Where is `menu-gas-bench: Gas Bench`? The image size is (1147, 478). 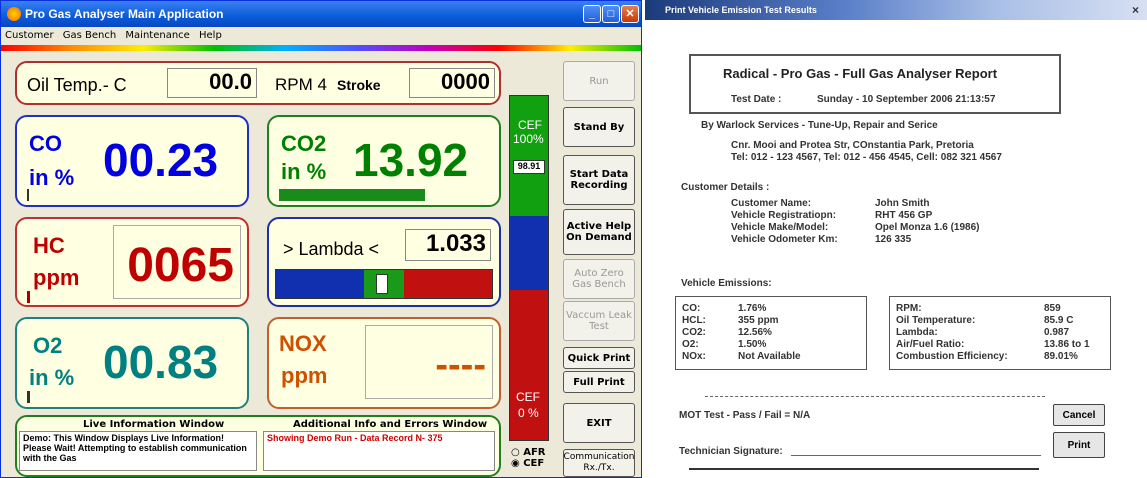 menu-gas-bench: Gas Bench is located at coordinates (89, 35).